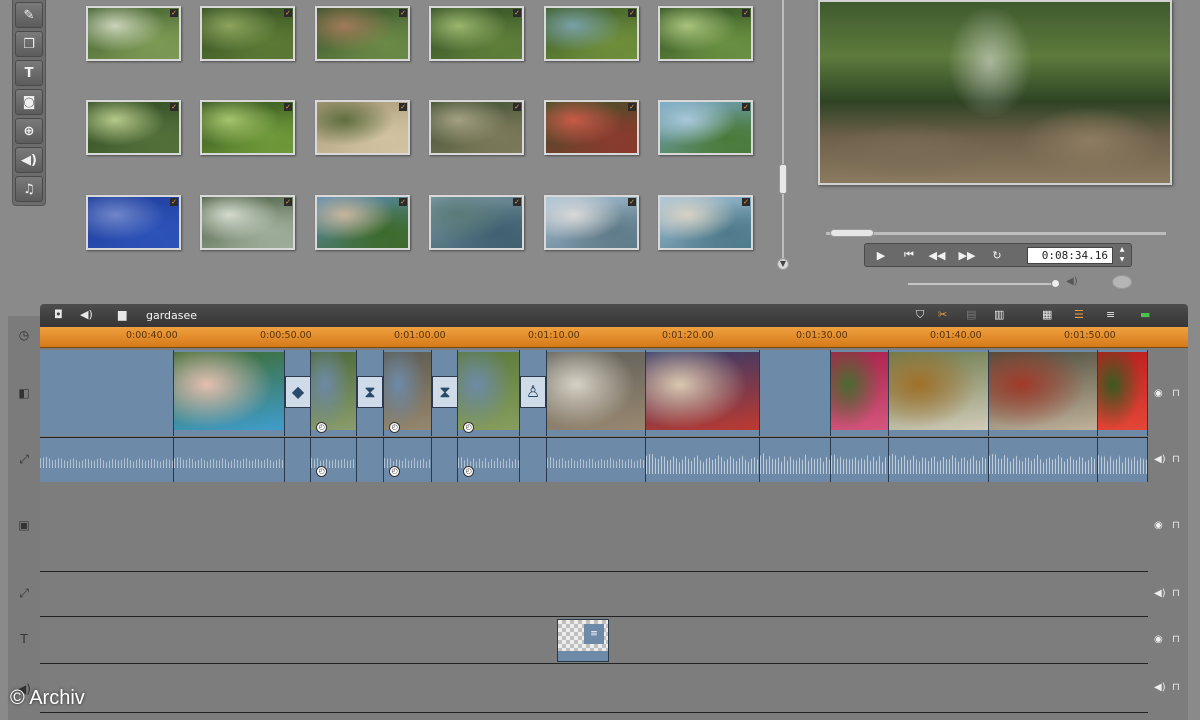  What do you see at coordinates (1122, 282) in the screenshot?
I see `disc-icon` at bounding box center [1122, 282].